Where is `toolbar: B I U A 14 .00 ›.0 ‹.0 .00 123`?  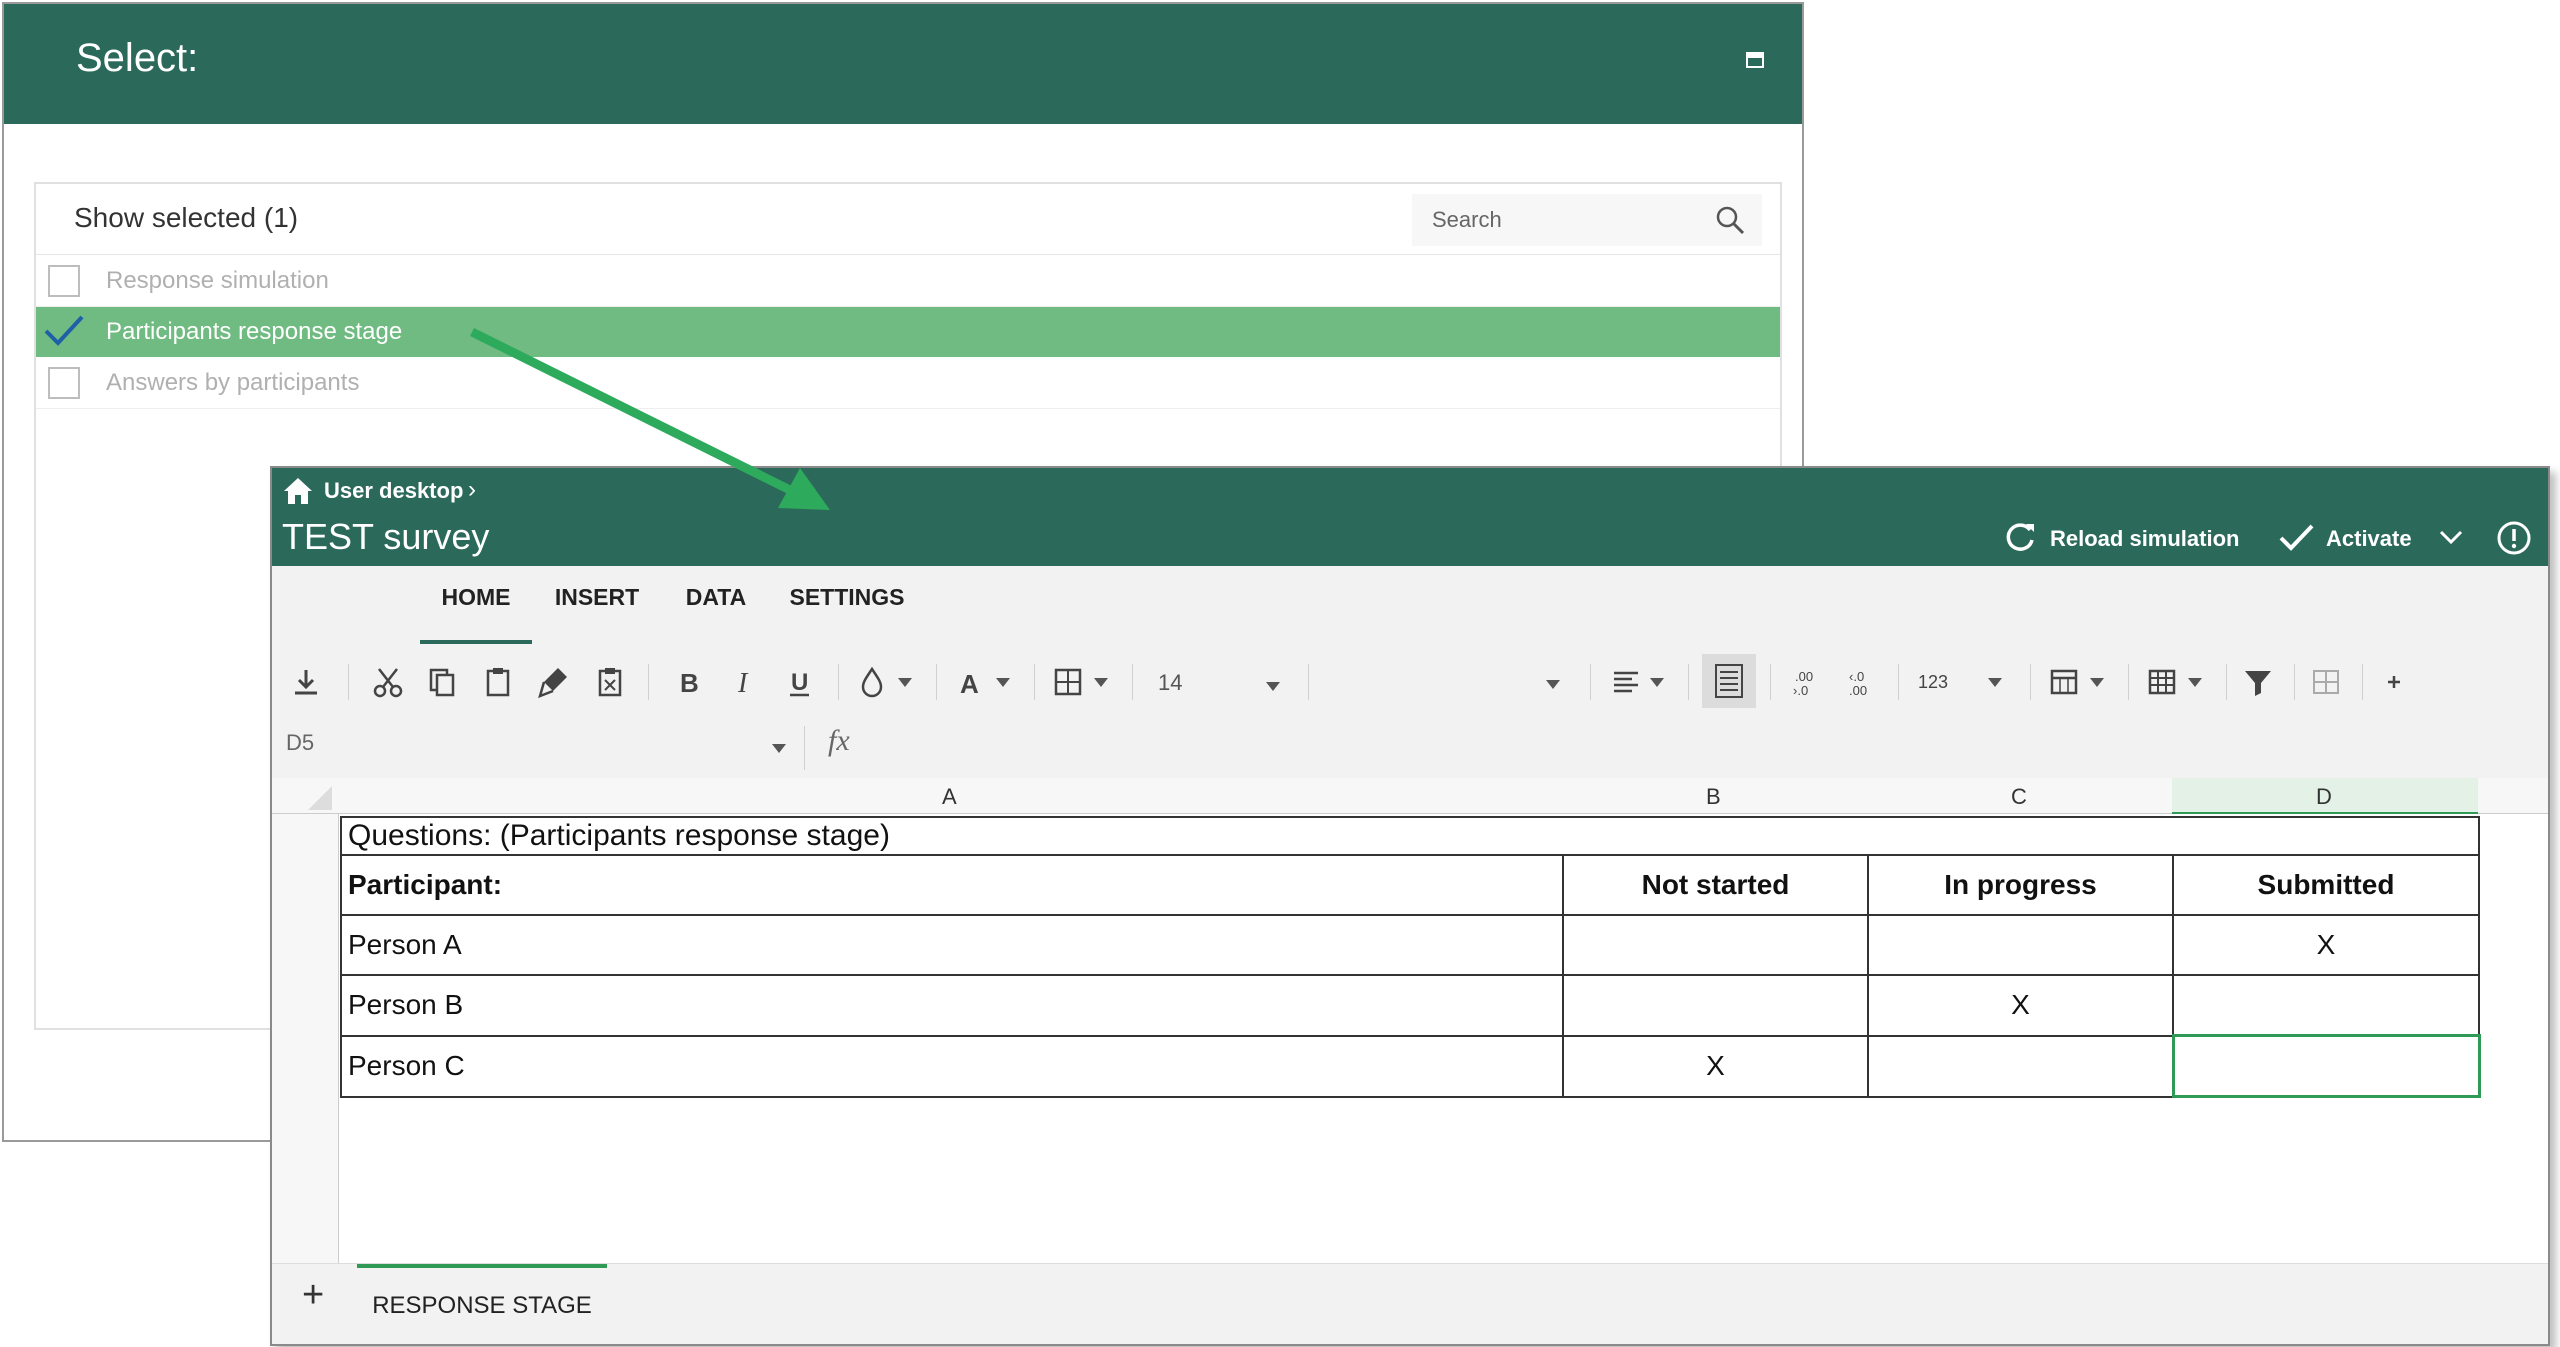 toolbar: B I U A 14 .00 ›.0 ‹.0 .00 123 is located at coordinates (1410, 681).